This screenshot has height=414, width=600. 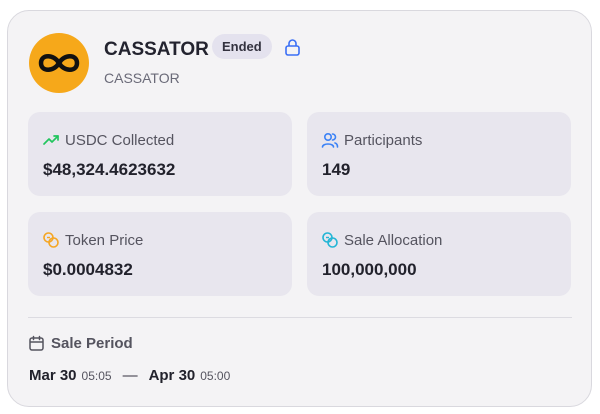 I want to click on infinity-logo-icon, so click(x=59, y=63).